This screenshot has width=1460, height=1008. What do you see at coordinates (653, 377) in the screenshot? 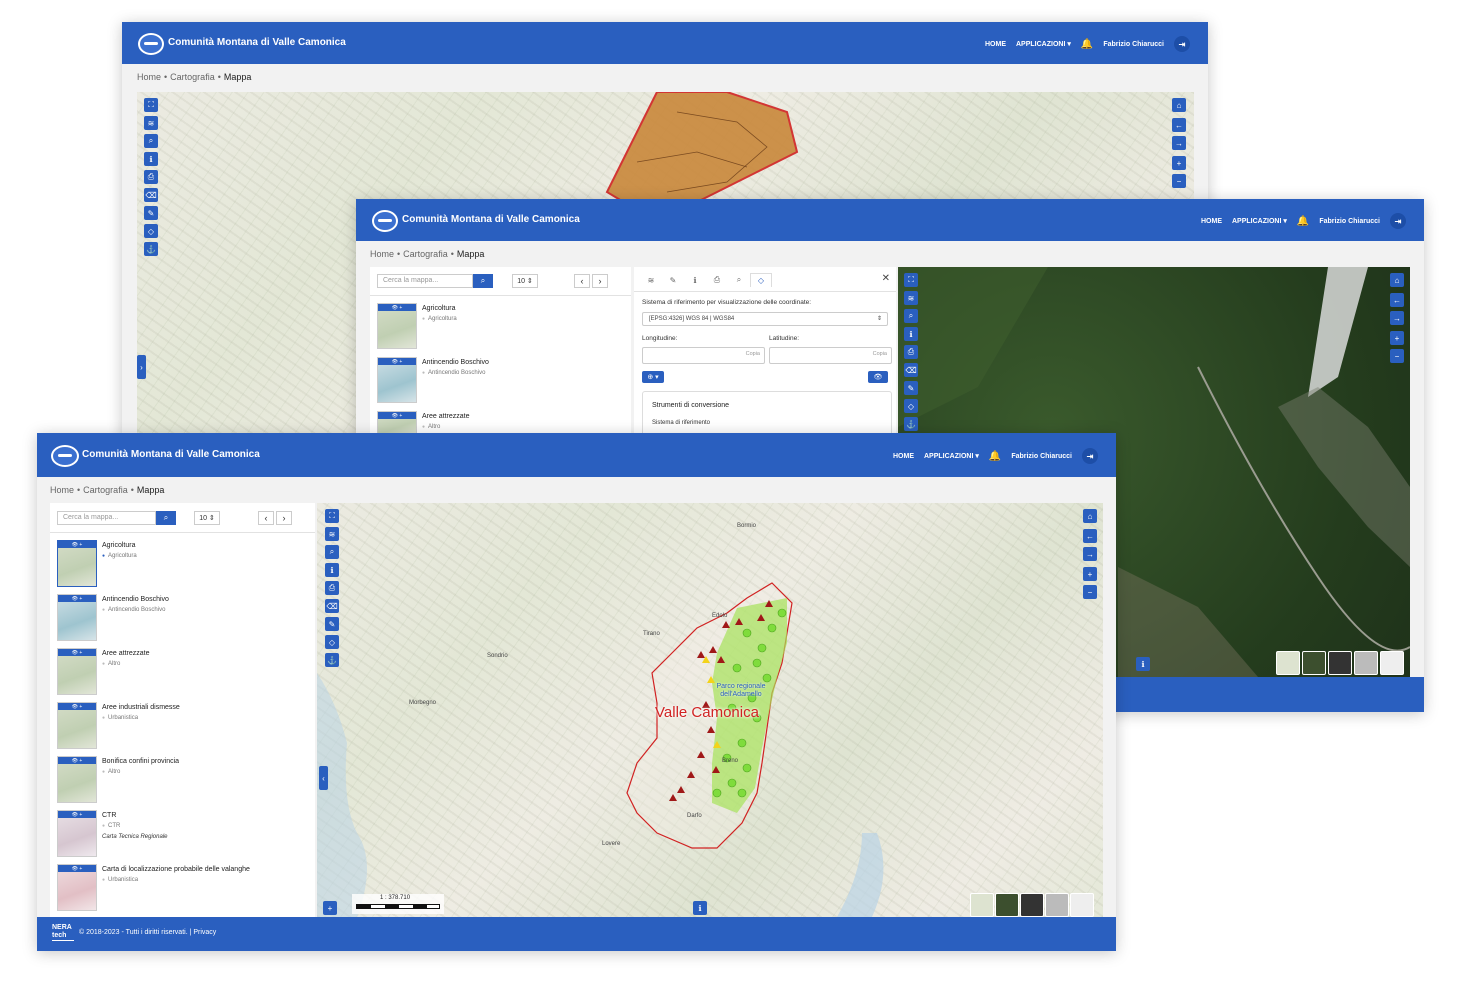
I see `pick-point-button: ⊕ ▾` at bounding box center [653, 377].